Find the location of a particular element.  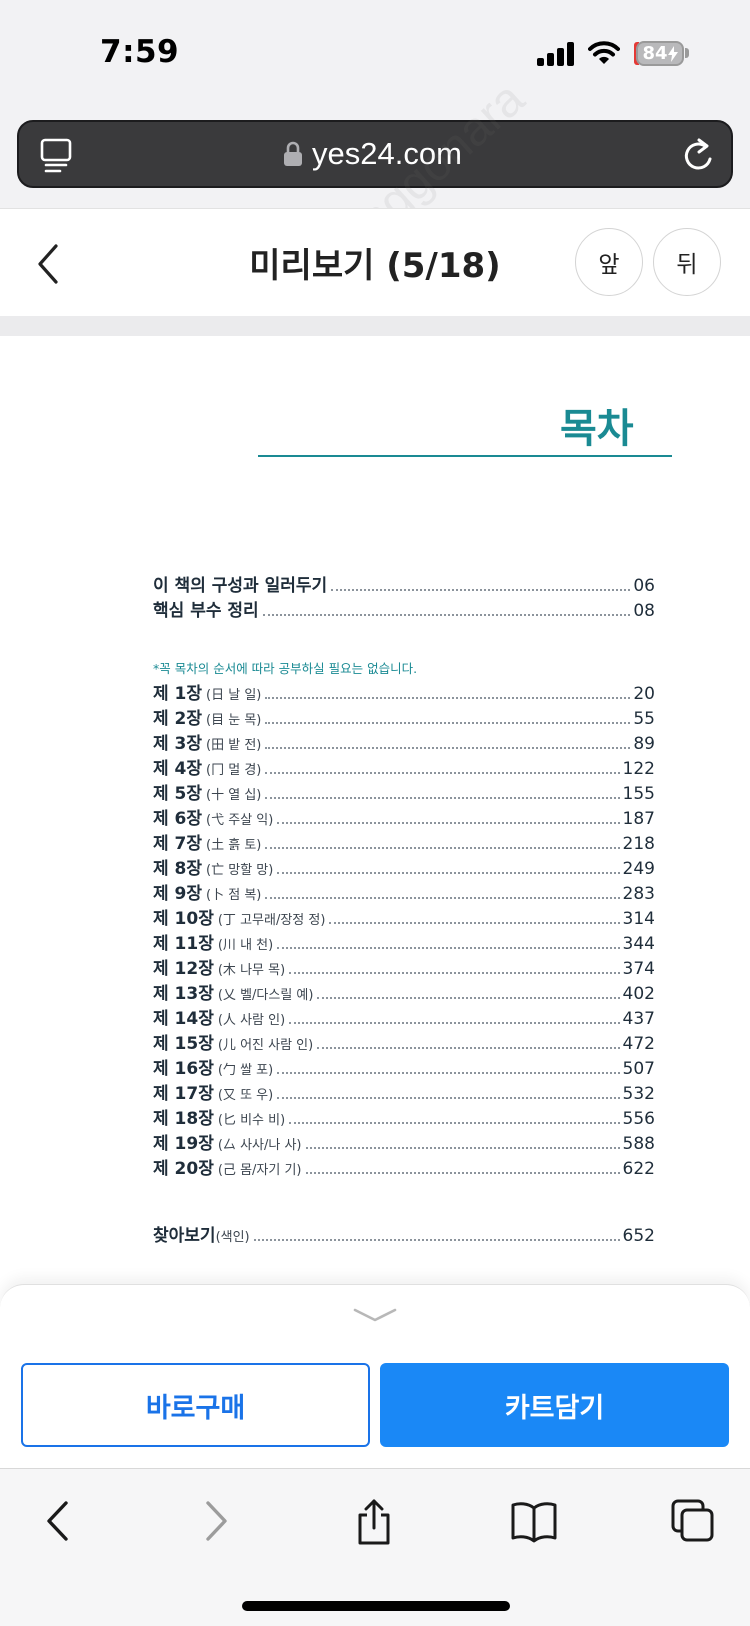

toc-label: 핵심 부수 정리 is located at coordinates (206, 611).